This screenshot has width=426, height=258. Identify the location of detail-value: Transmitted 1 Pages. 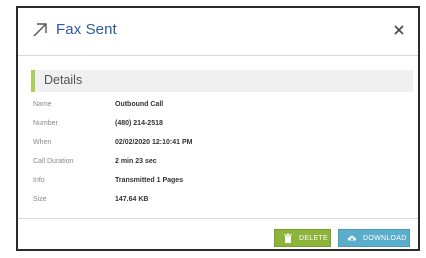
(149, 180).